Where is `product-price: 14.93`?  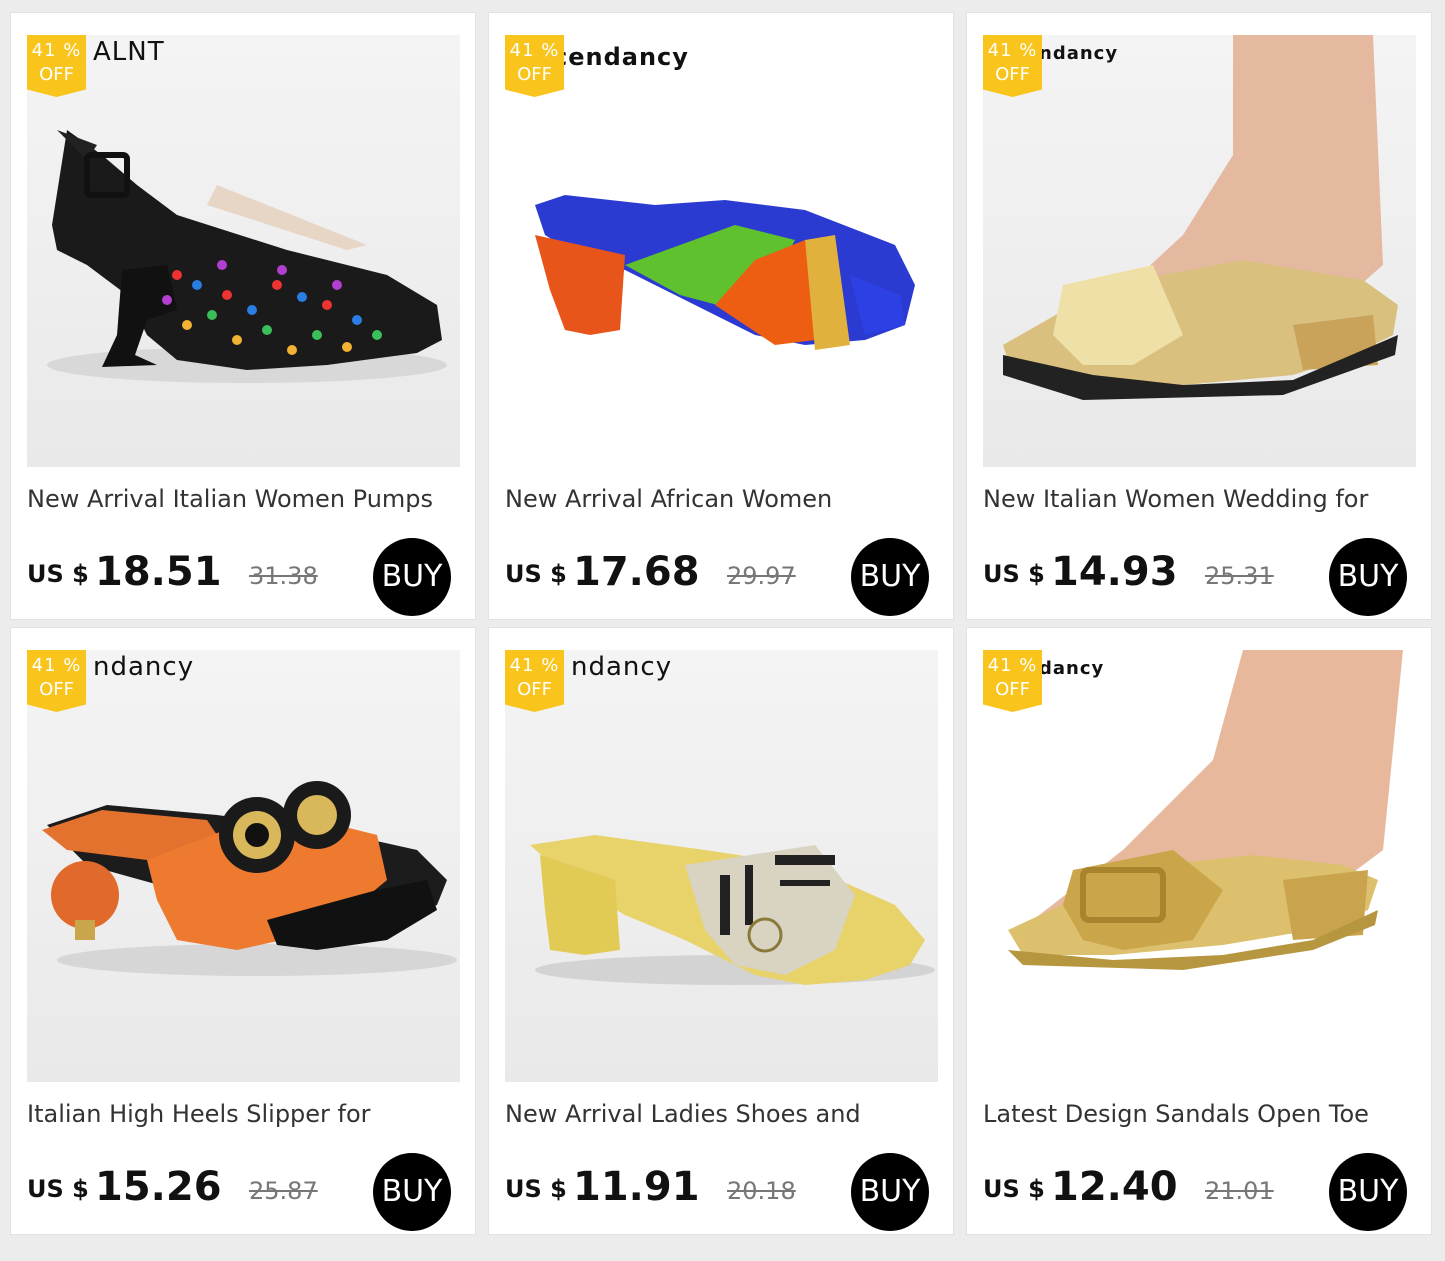 product-price: 14.93 is located at coordinates (1114, 572).